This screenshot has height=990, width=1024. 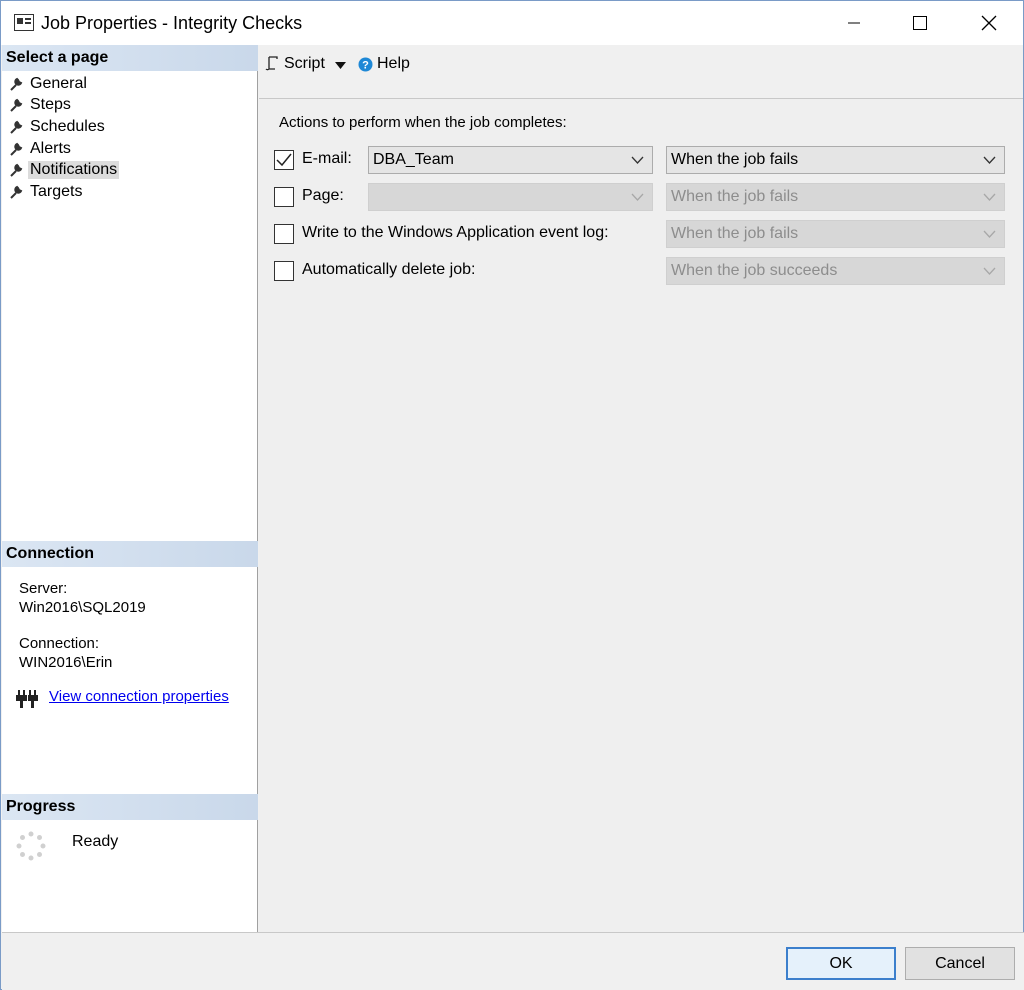 What do you see at coordinates (130, 58) in the screenshot?
I see `select-page-header: Select a page` at bounding box center [130, 58].